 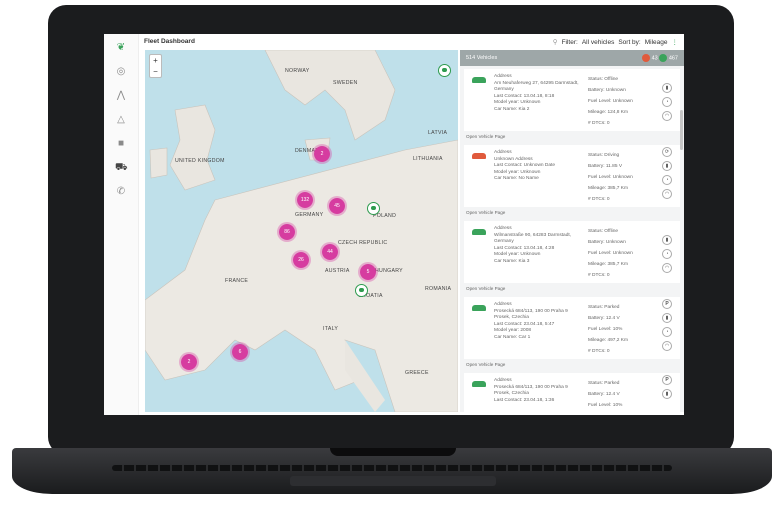 What do you see at coordinates (417, 373) in the screenshot?
I see `country-label: GREECE` at bounding box center [417, 373].